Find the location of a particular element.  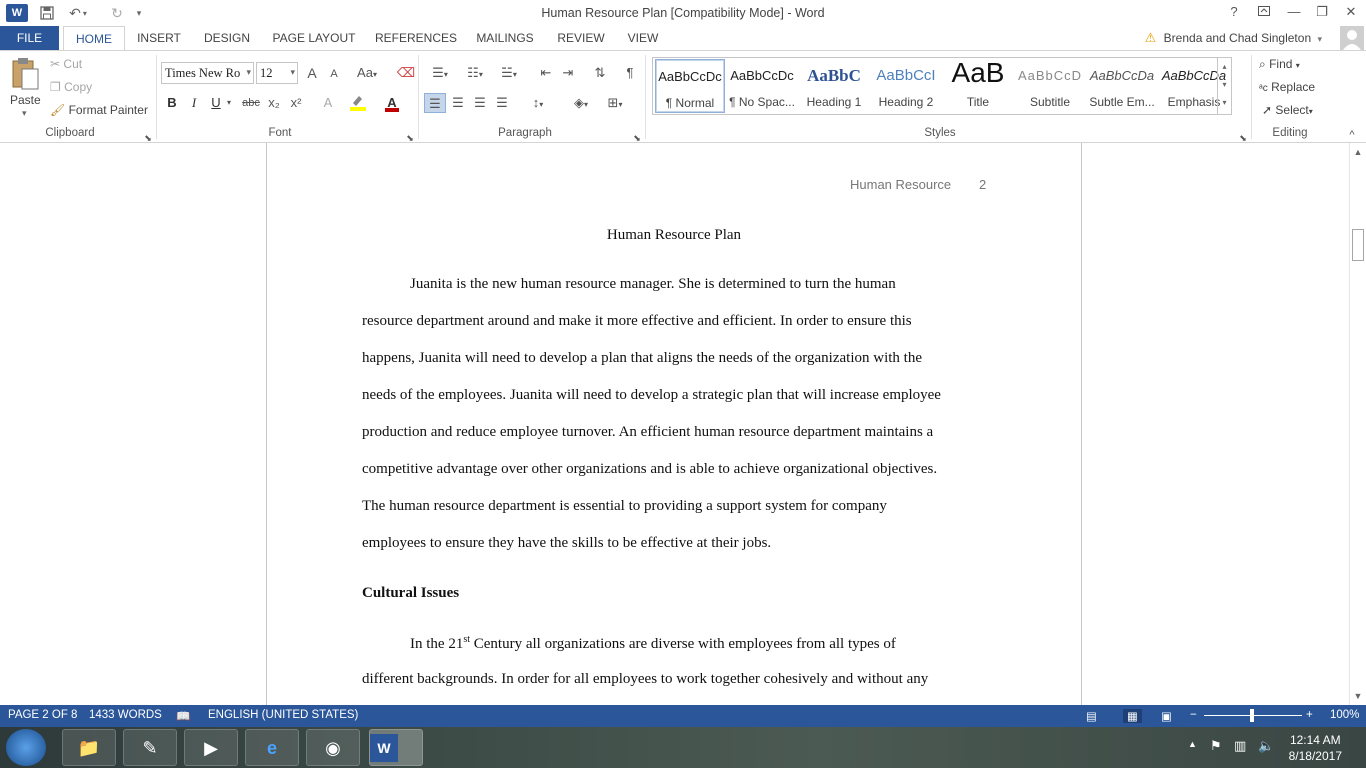

copy-button: ❐ Copy is located at coordinates (71, 87).